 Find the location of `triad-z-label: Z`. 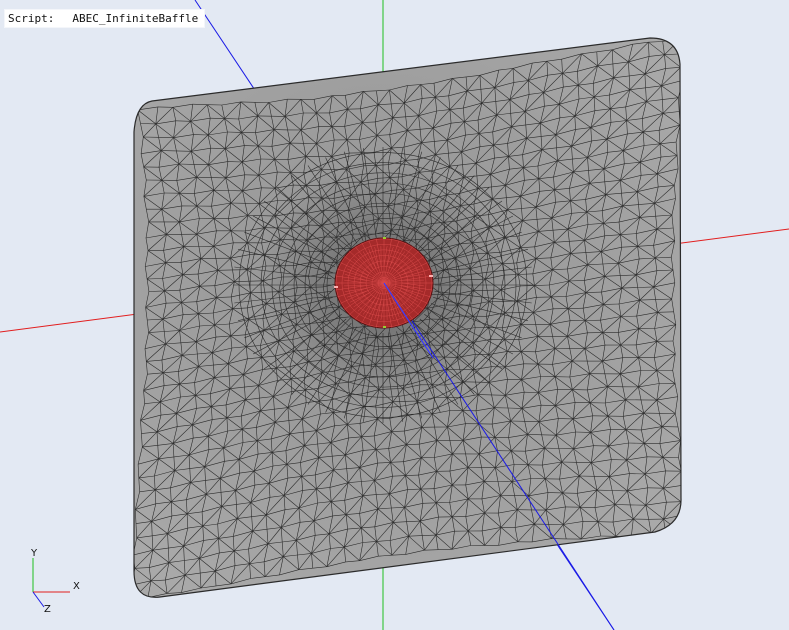

triad-z-label: Z is located at coordinates (47, 609).